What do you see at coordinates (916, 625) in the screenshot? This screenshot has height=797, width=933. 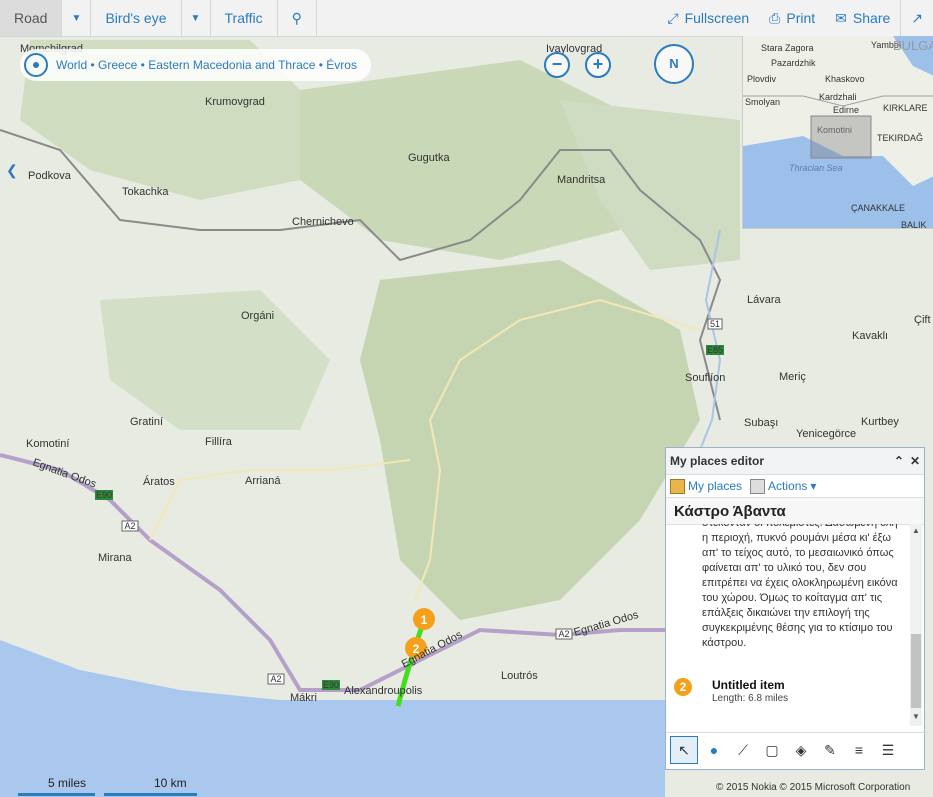 I see `panel-scrollbar: ▲ ▼` at bounding box center [916, 625].